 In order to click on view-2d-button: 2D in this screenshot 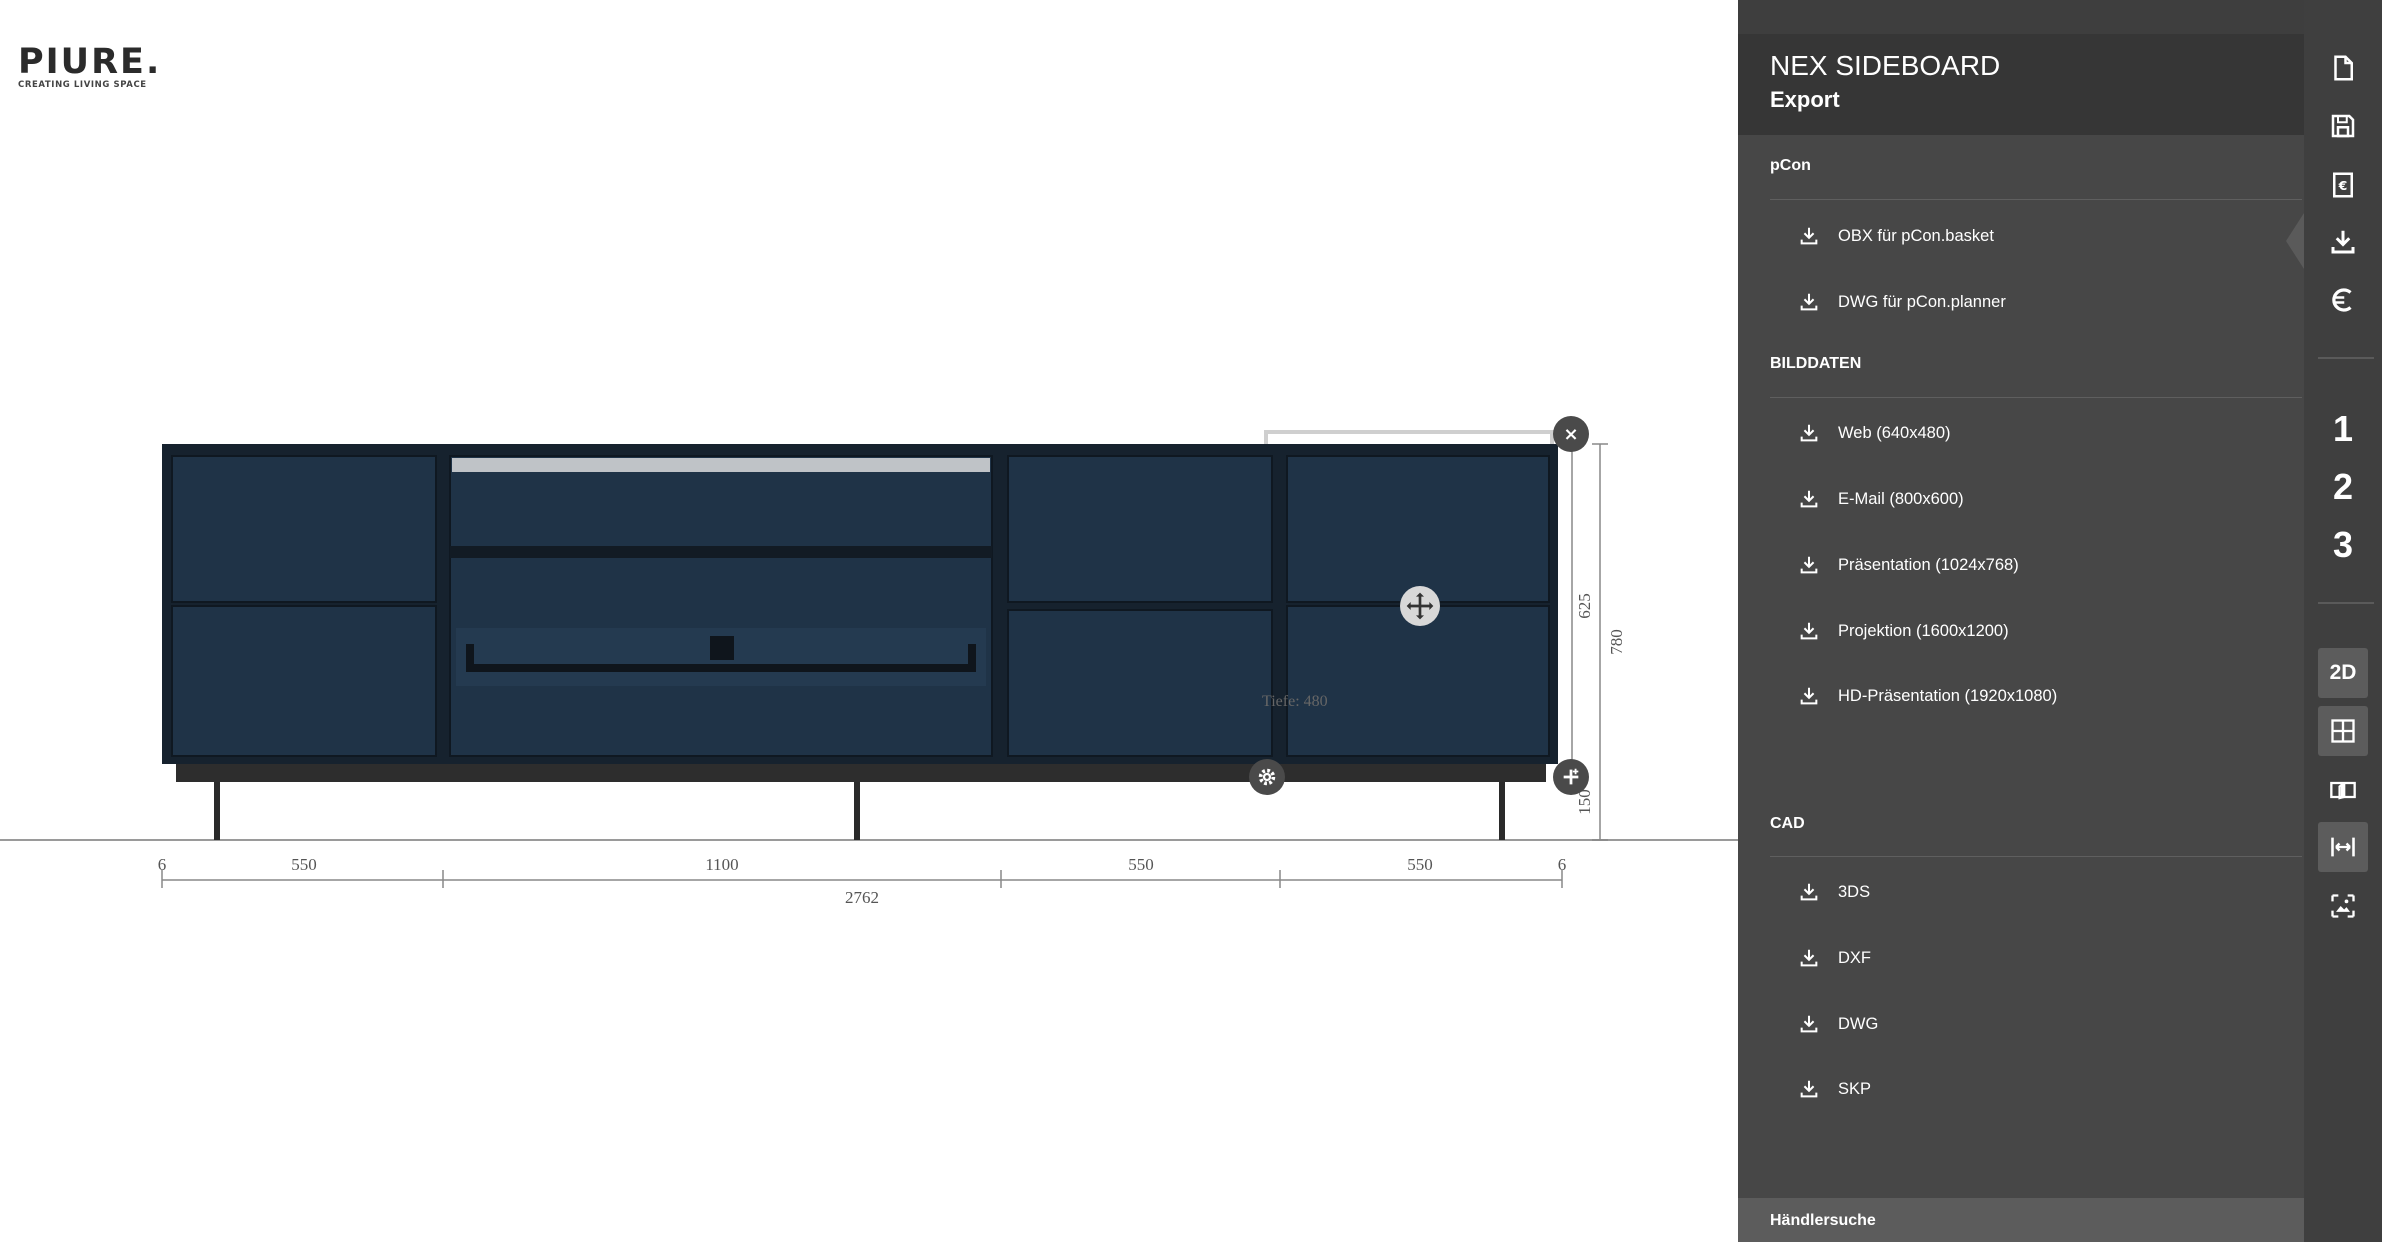, I will do `click(2343, 673)`.